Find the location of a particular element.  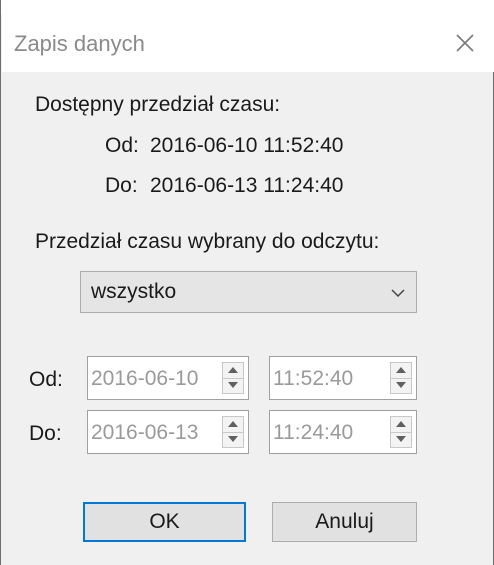

selected-range-heading: Przedział czasu wybrany do odczytu: is located at coordinates (207, 241).